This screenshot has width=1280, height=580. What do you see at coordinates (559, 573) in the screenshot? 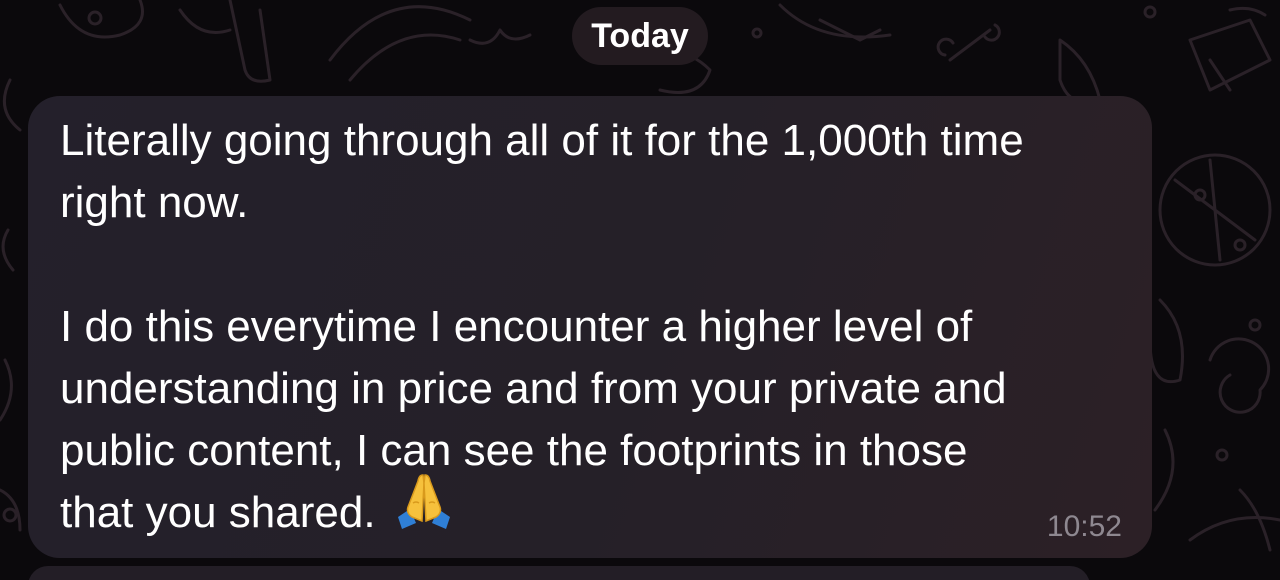
I see `next-message-bubble` at bounding box center [559, 573].